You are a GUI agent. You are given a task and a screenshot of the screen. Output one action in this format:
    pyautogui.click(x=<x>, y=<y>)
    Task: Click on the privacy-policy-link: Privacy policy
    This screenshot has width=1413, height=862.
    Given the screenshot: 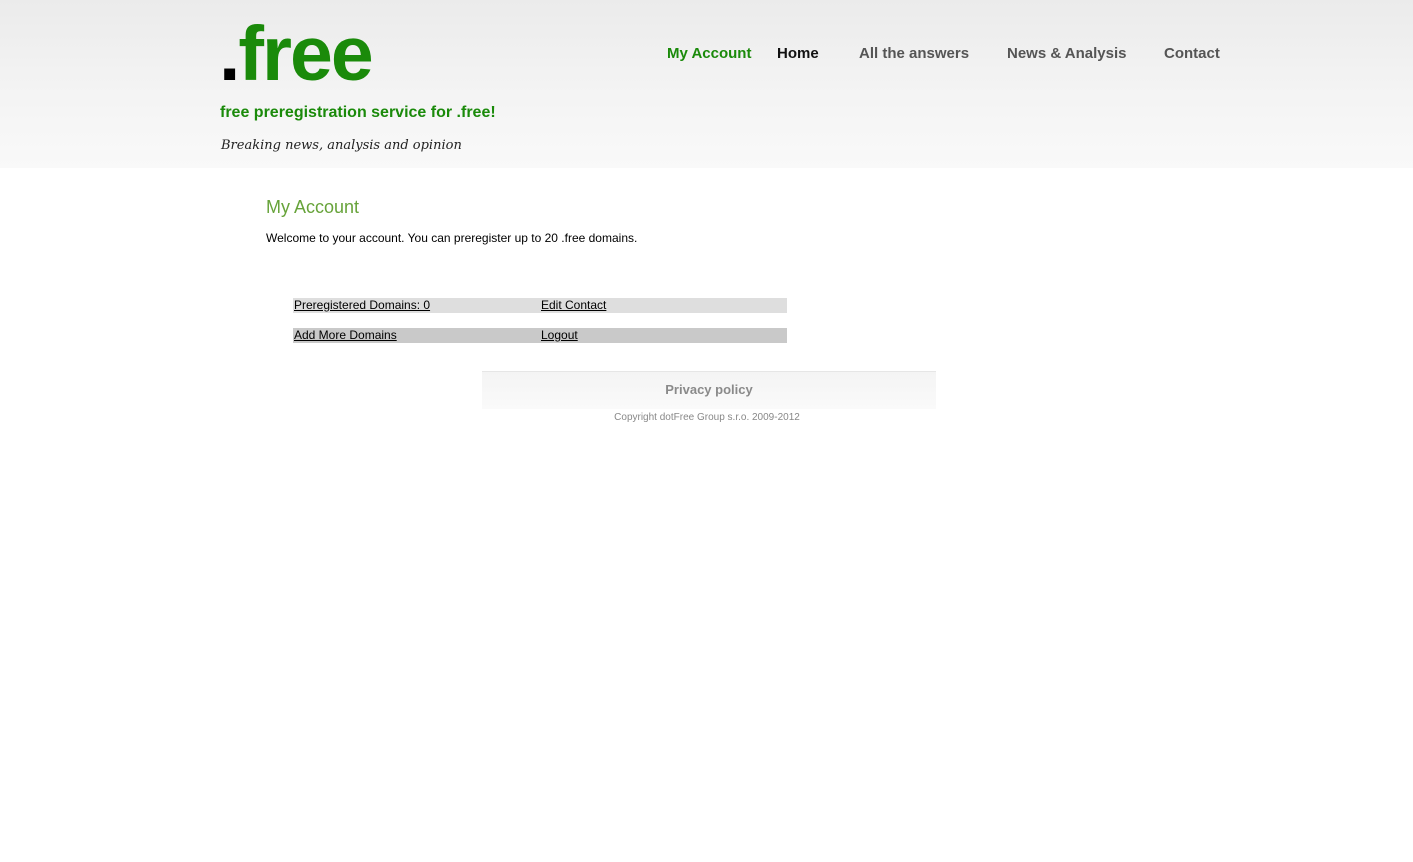 What is the action you would take?
    pyautogui.click(x=709, y=389)
    